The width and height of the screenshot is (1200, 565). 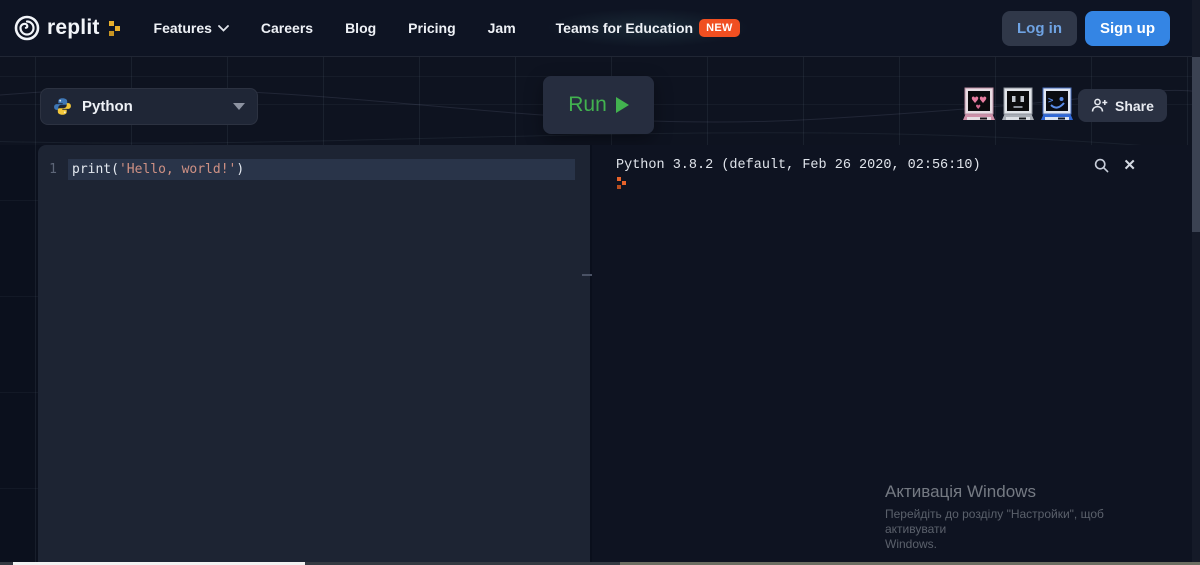 I want to click on nav-item-blog: Blog, so click(x=360, y=28).